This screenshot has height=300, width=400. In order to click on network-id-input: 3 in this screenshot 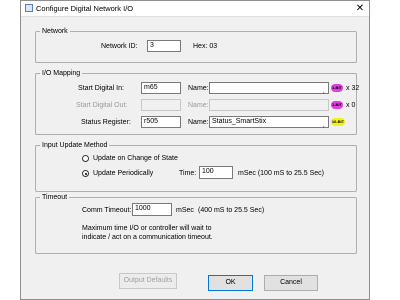, I will do `click(164, 46)`.